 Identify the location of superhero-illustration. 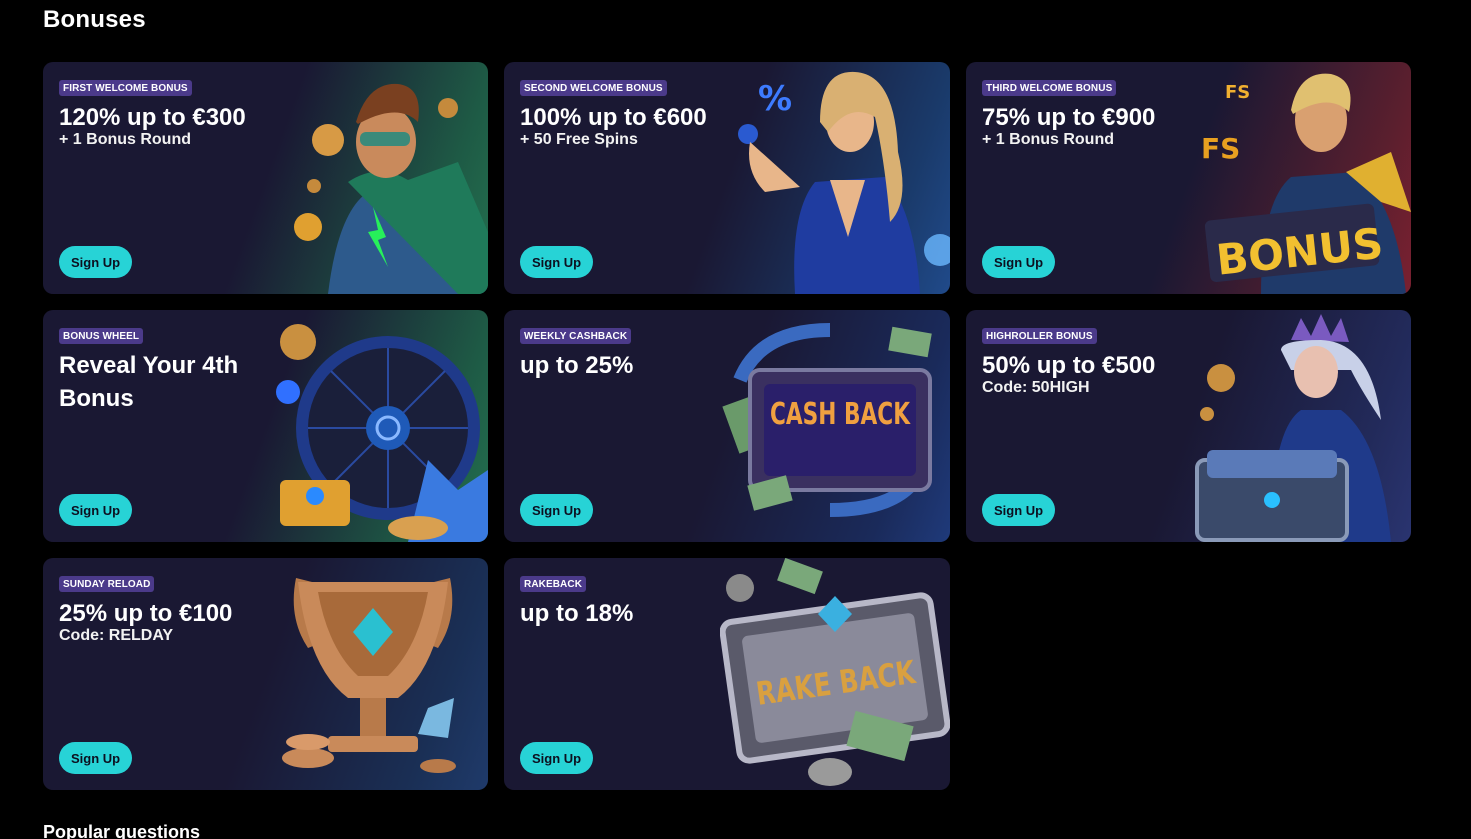
(391, 188).